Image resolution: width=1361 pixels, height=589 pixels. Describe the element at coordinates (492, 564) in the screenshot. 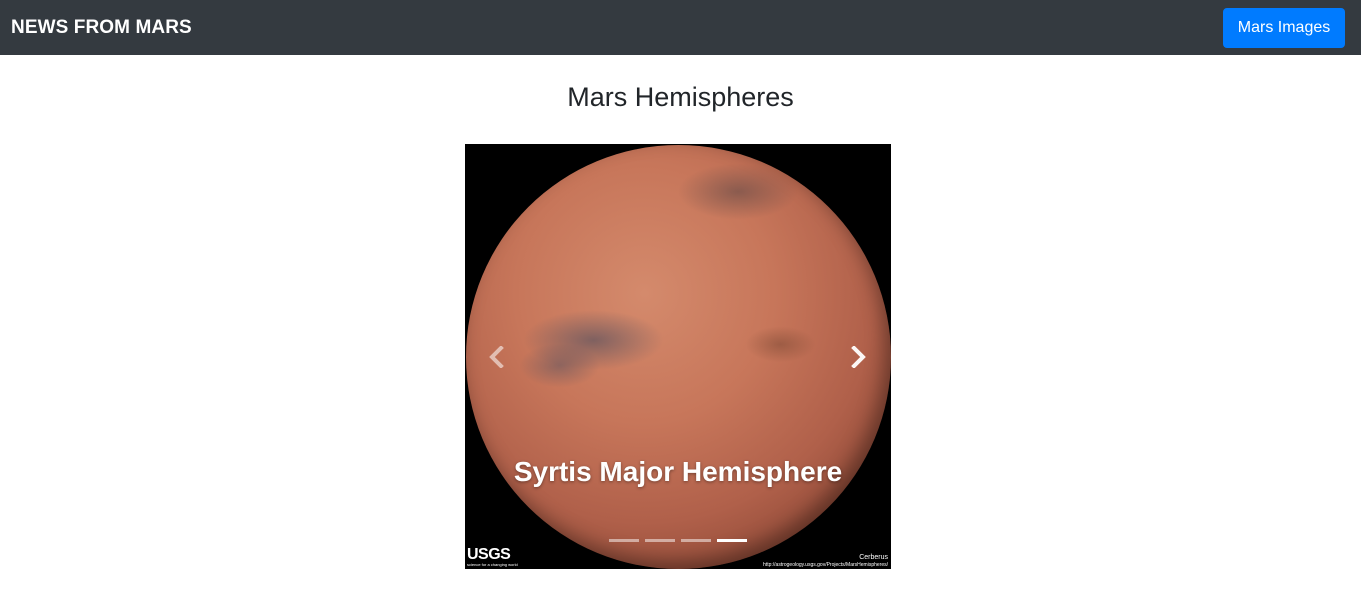

I see `usgs-logo-tagline: science for a changing world` at that location.